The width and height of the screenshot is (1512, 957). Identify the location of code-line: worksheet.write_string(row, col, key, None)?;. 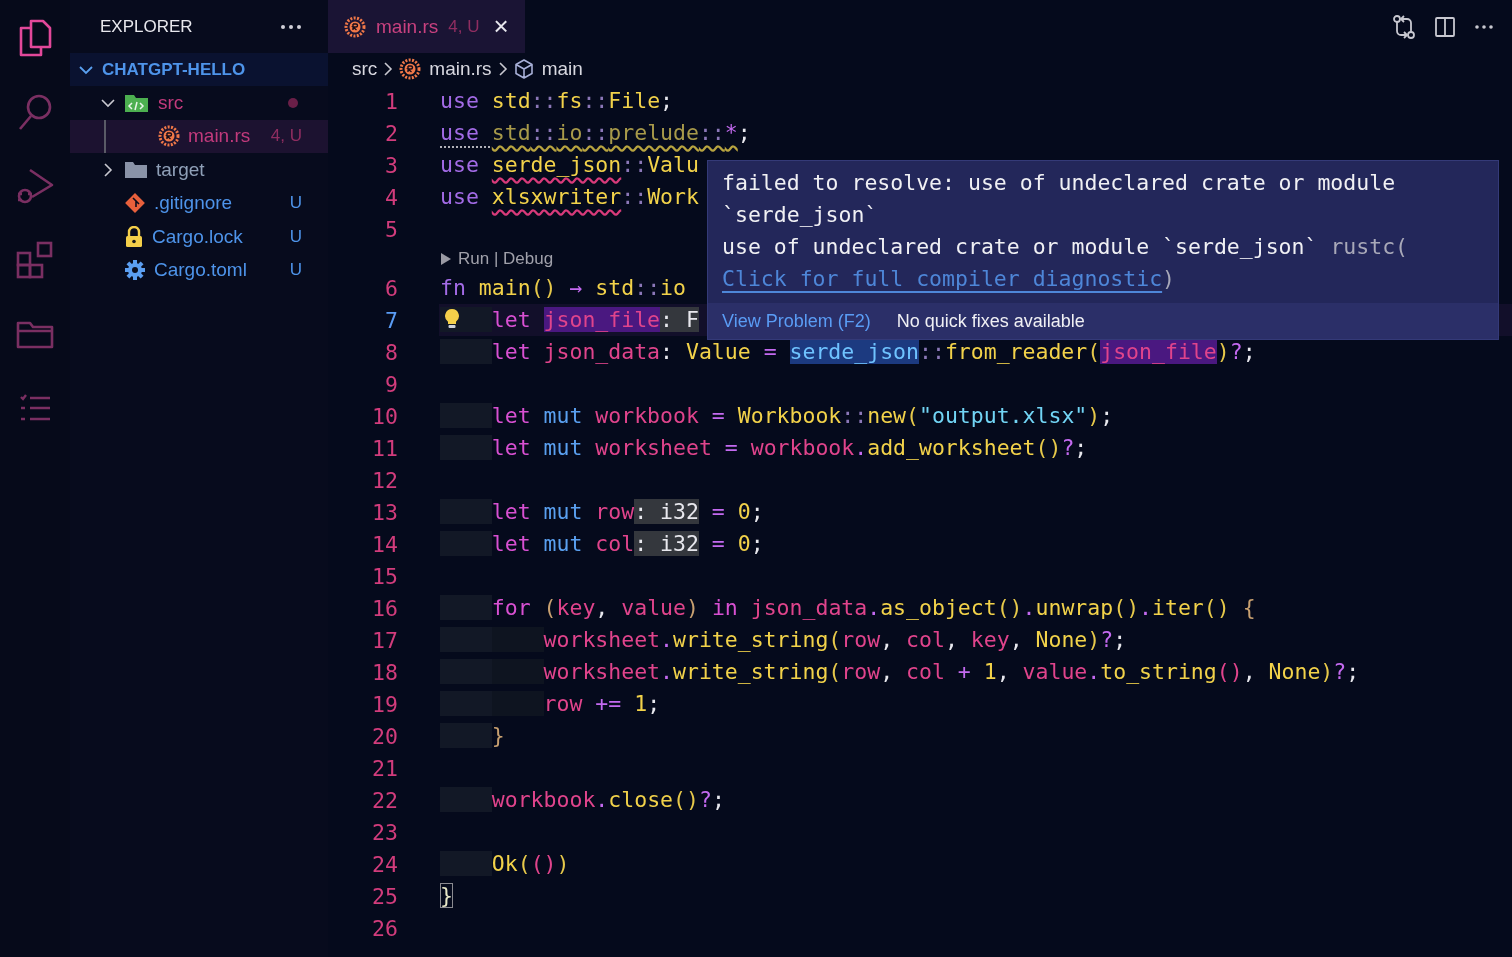
(783, 640).